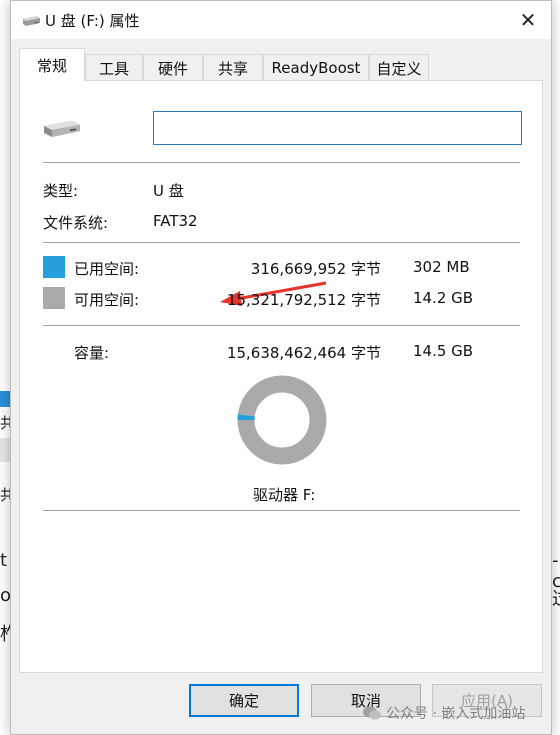  I want to click on close-button: ✕, so click(528, 20).